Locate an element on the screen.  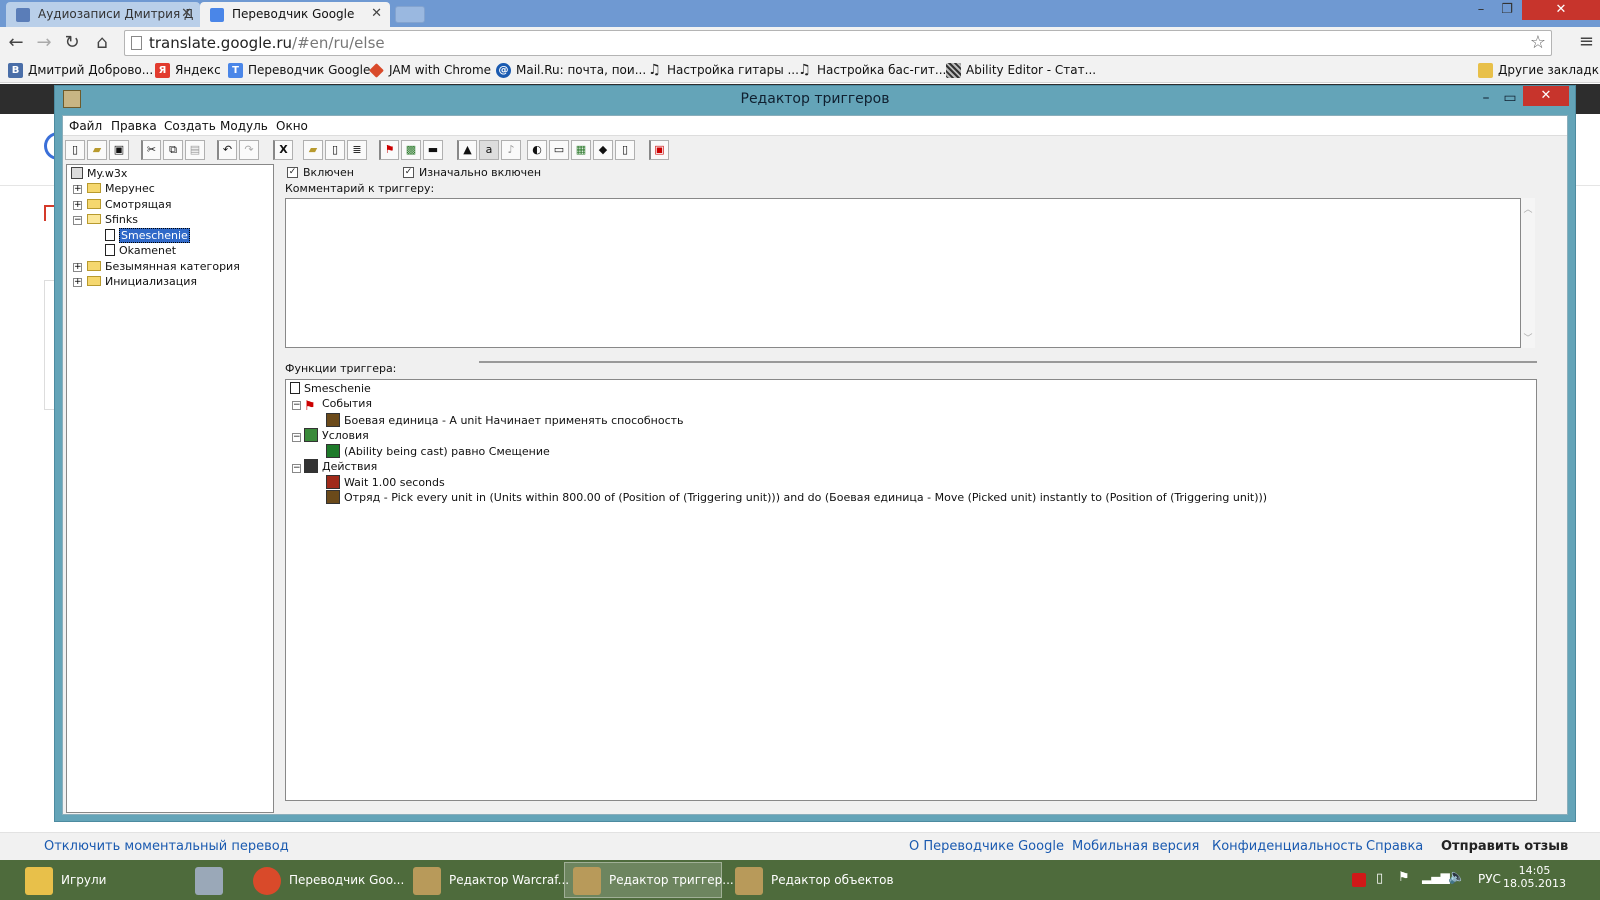
campaign-editor-icon: ▭ is located at coordinates (559, 150).